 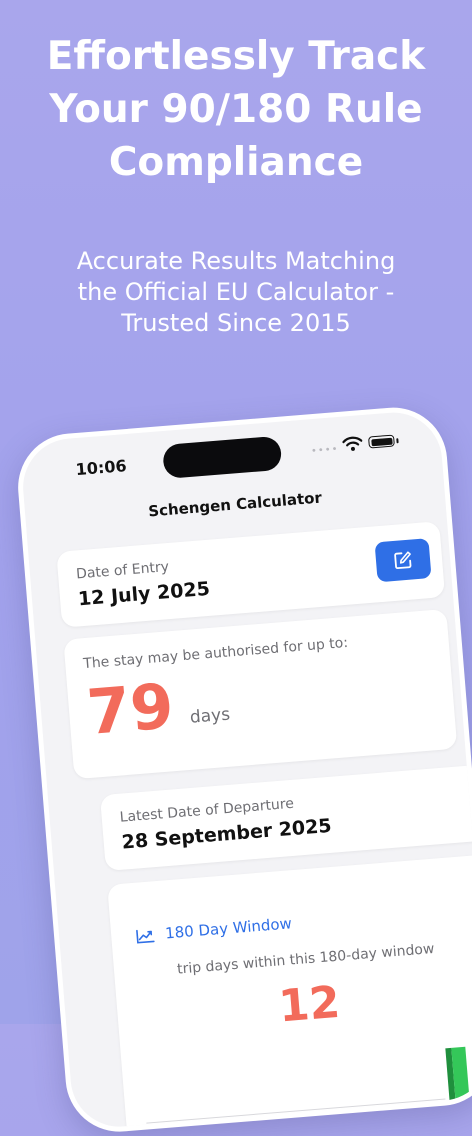 I want to click on stay-days-unit: days, so click(x=210, y=716).